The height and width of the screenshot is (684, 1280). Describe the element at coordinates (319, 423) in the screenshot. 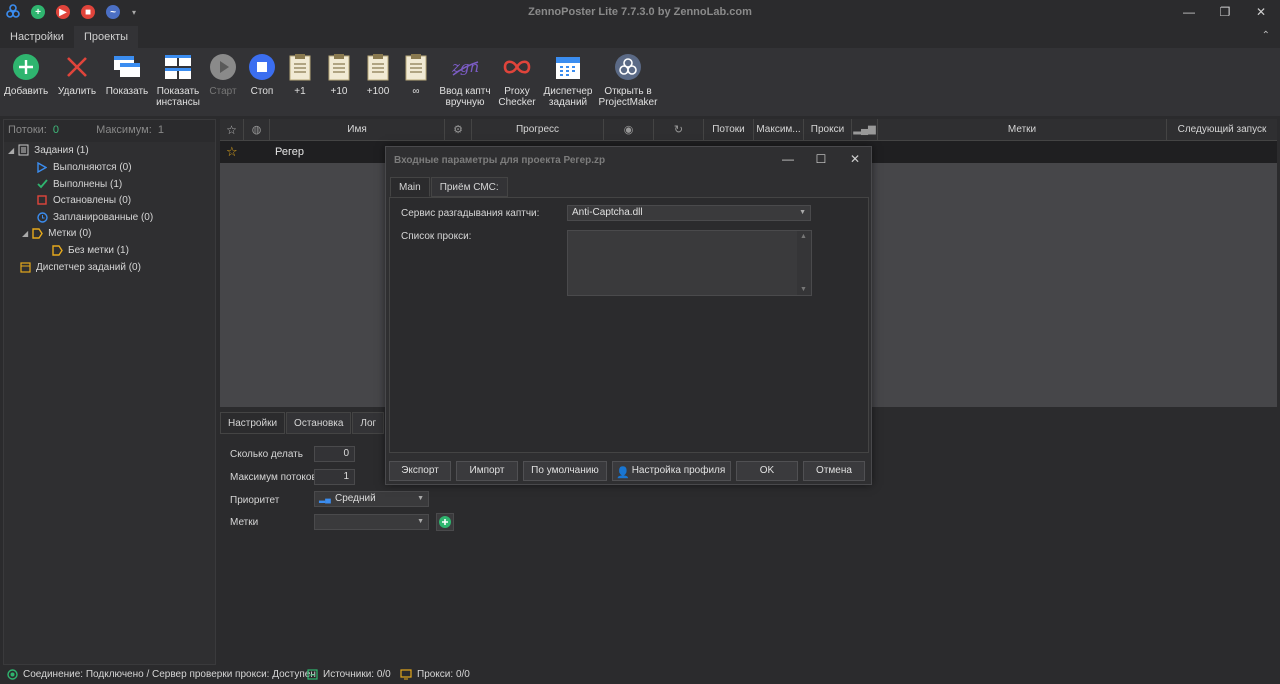

I see `tab-stop: Остановка` at that location.